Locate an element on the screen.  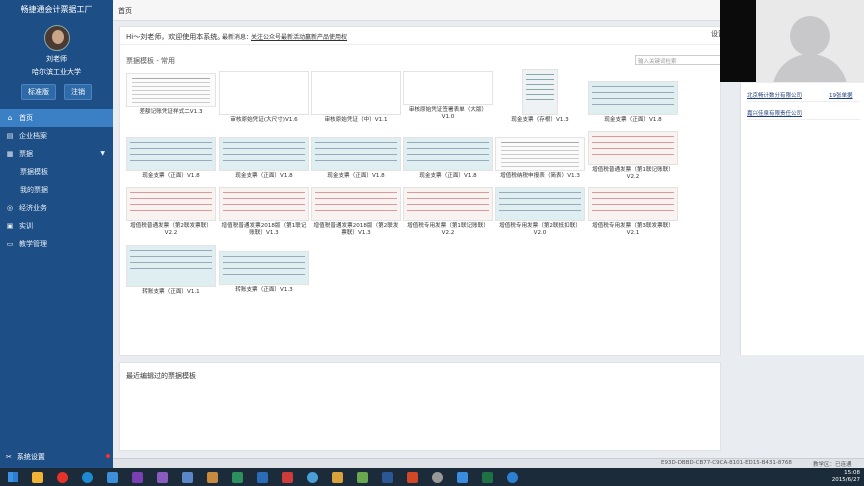
template-card: 增值税专用发票（第3联发票联）V2.1 is located at coordinates (633, 212).